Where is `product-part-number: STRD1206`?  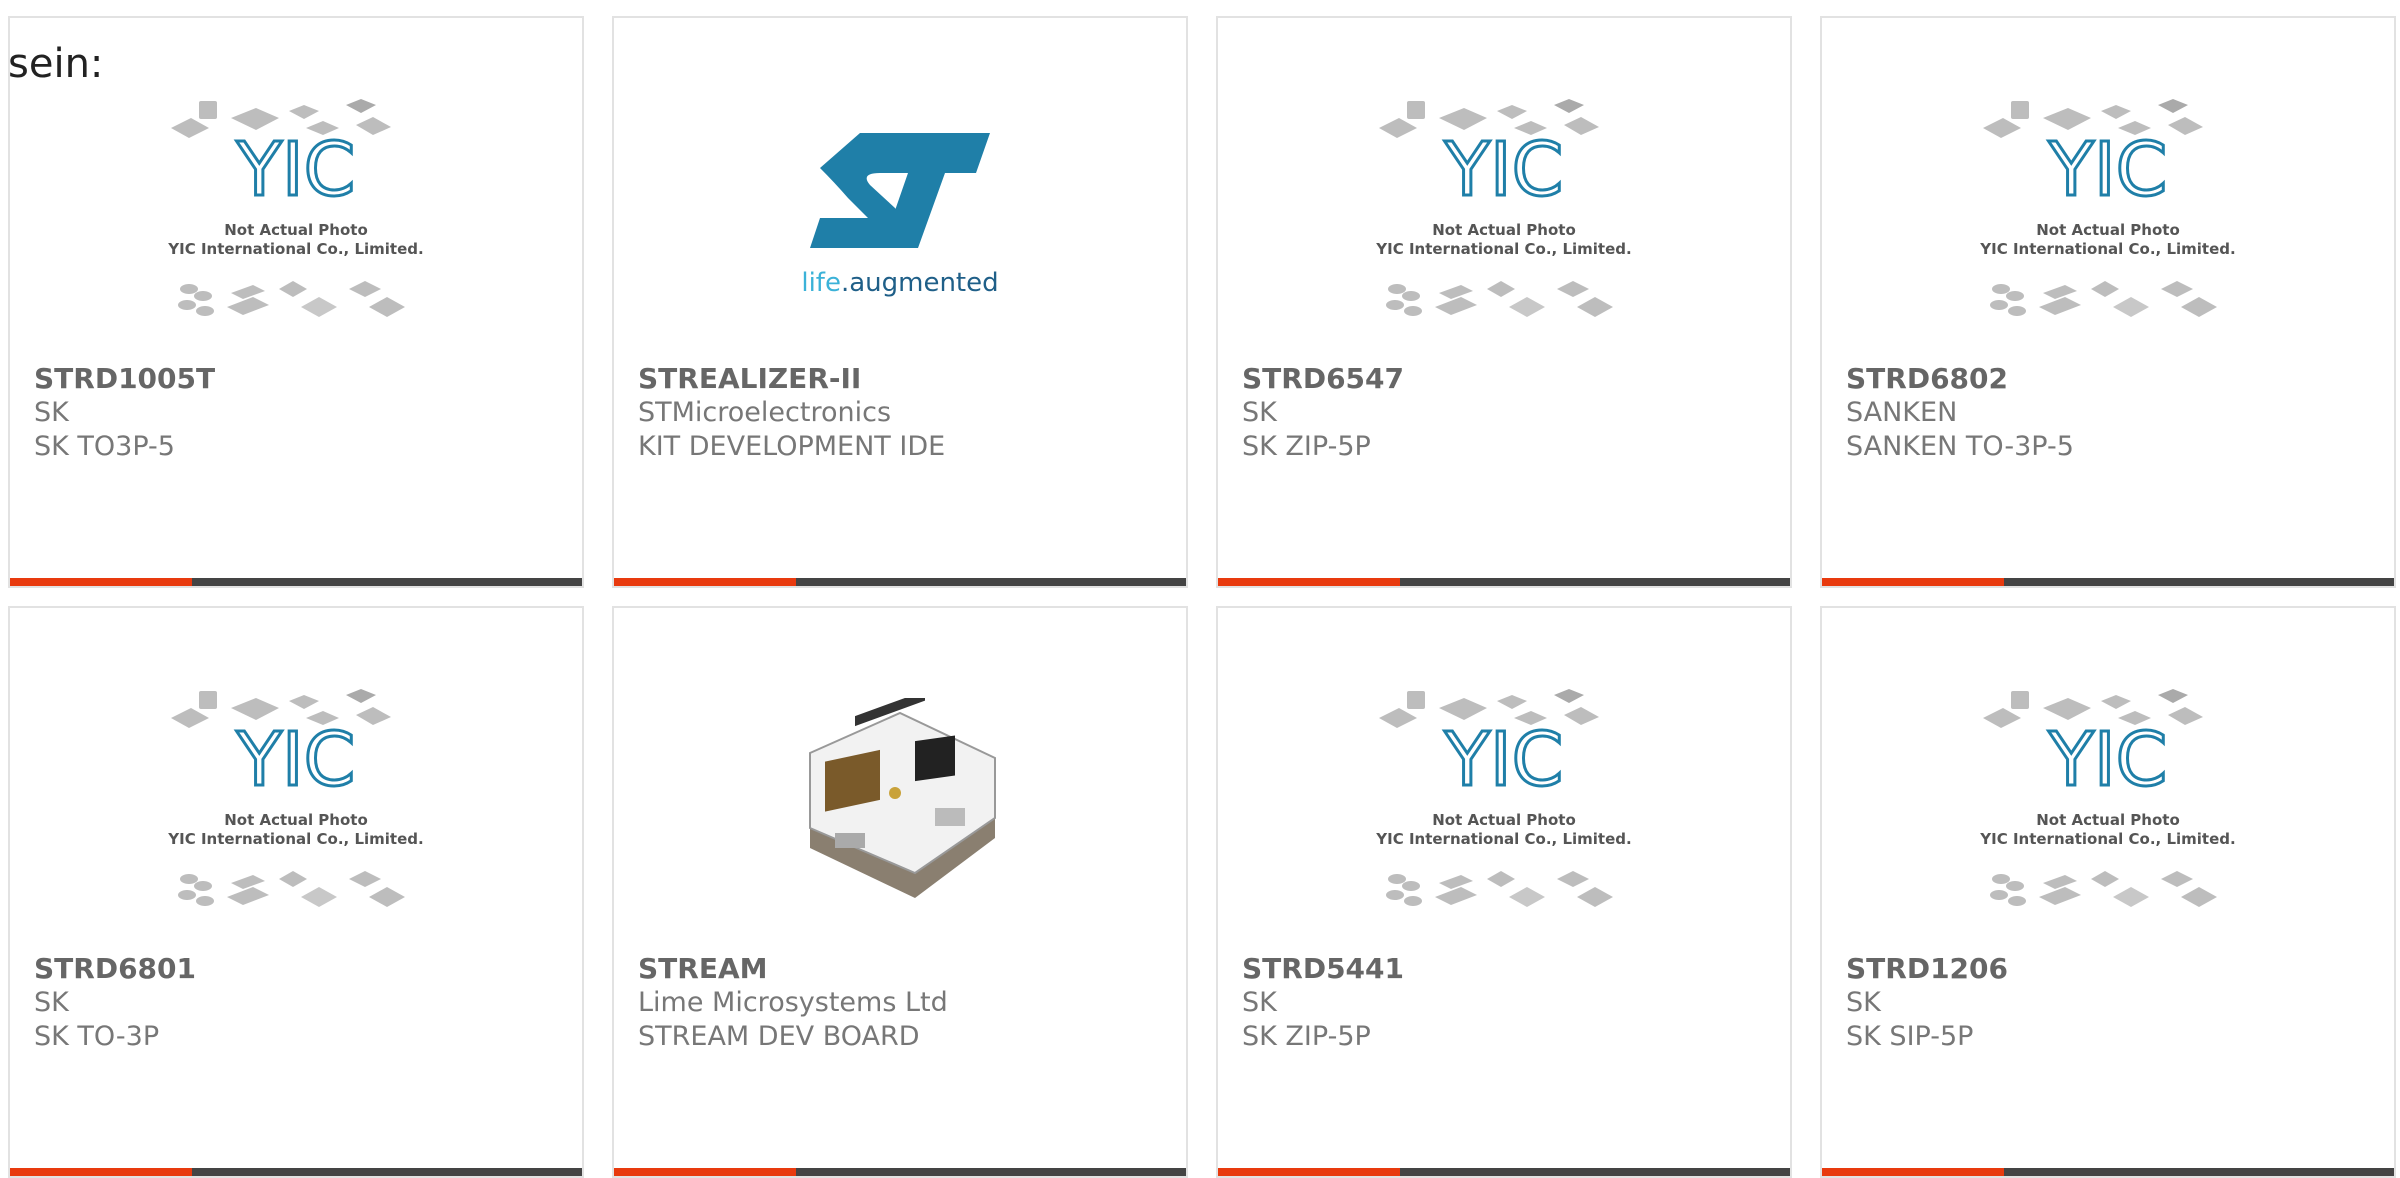
product-part-number: STRD1206 is located at coordinates (2110, 969).